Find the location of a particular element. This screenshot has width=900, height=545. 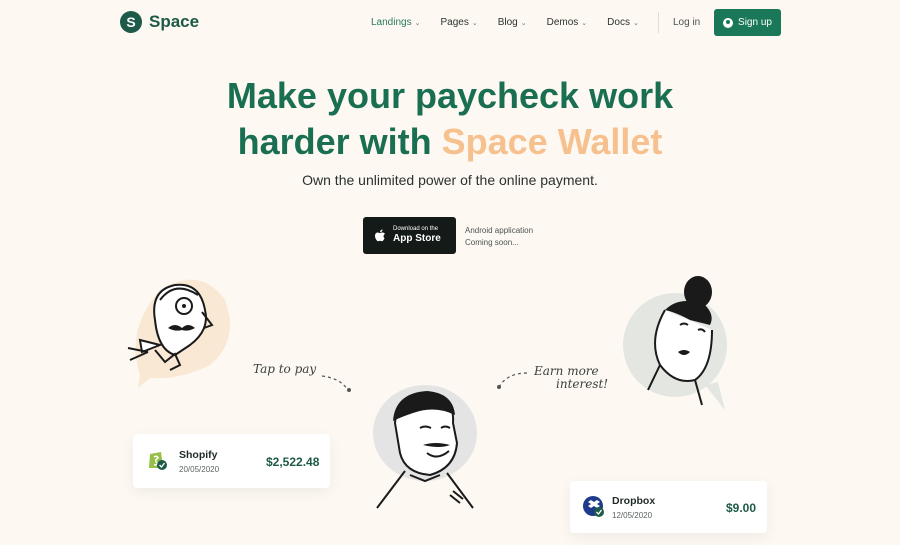

app-store-button: Download on the App Store is located at coordinates (409, 235).